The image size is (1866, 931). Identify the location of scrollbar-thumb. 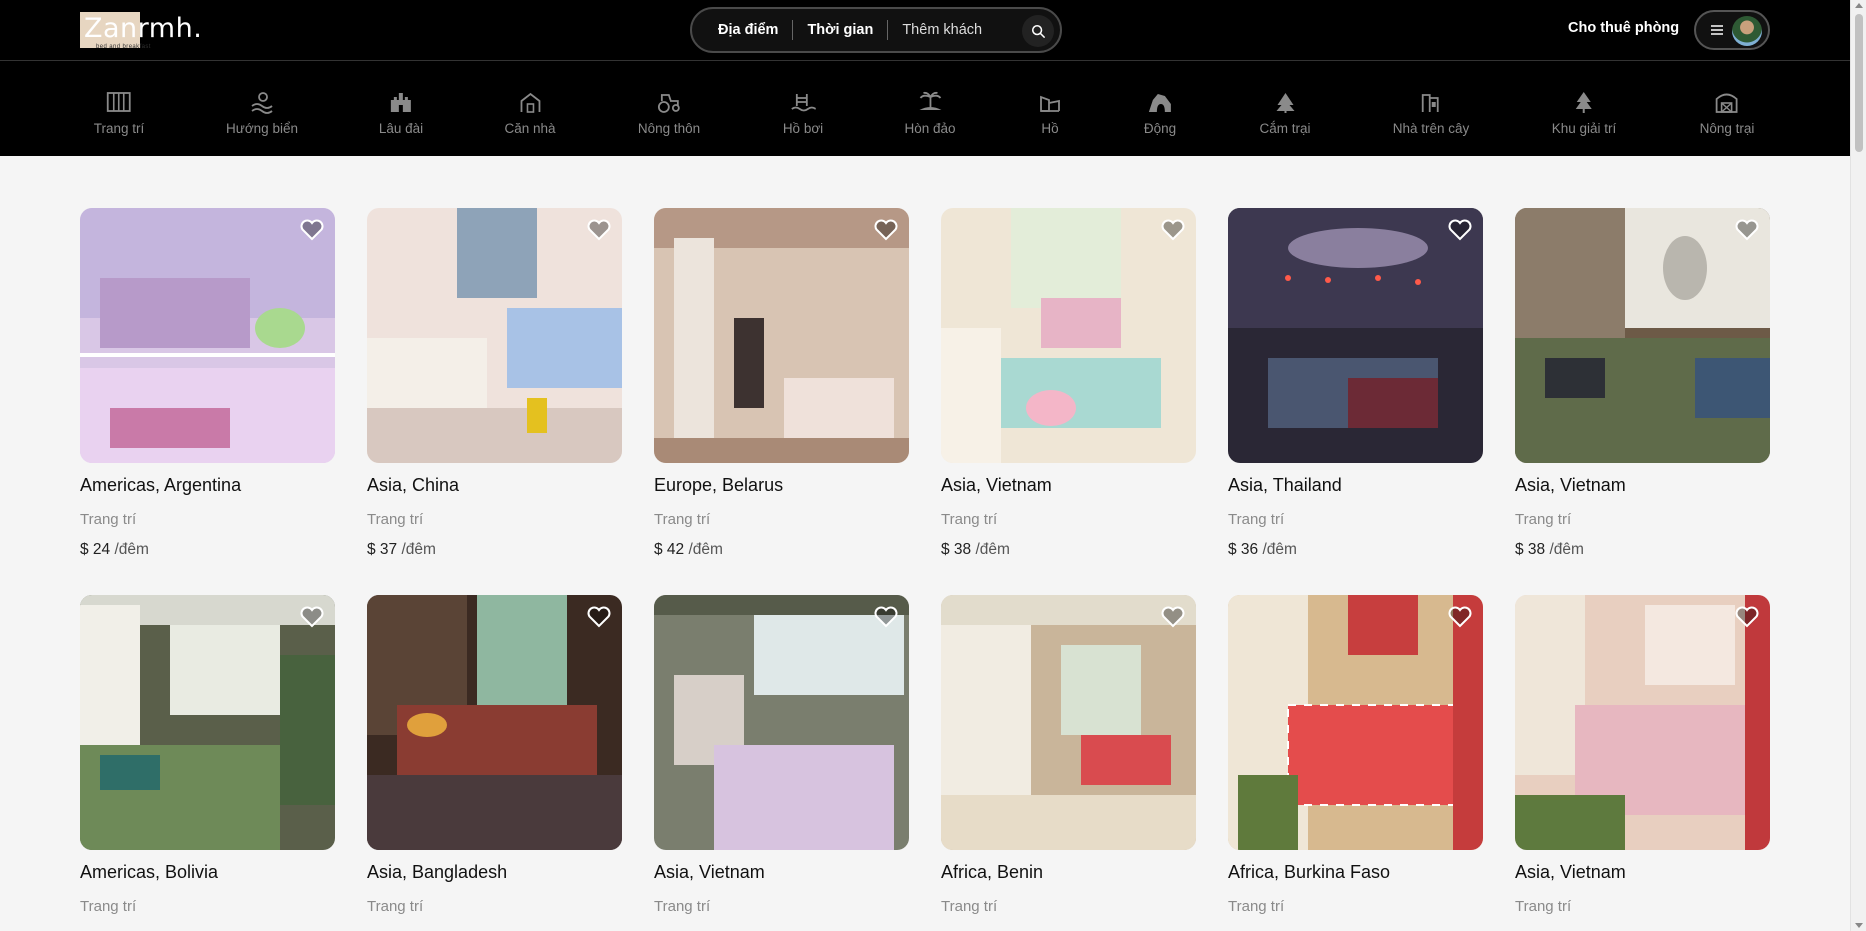
(1859, 83).